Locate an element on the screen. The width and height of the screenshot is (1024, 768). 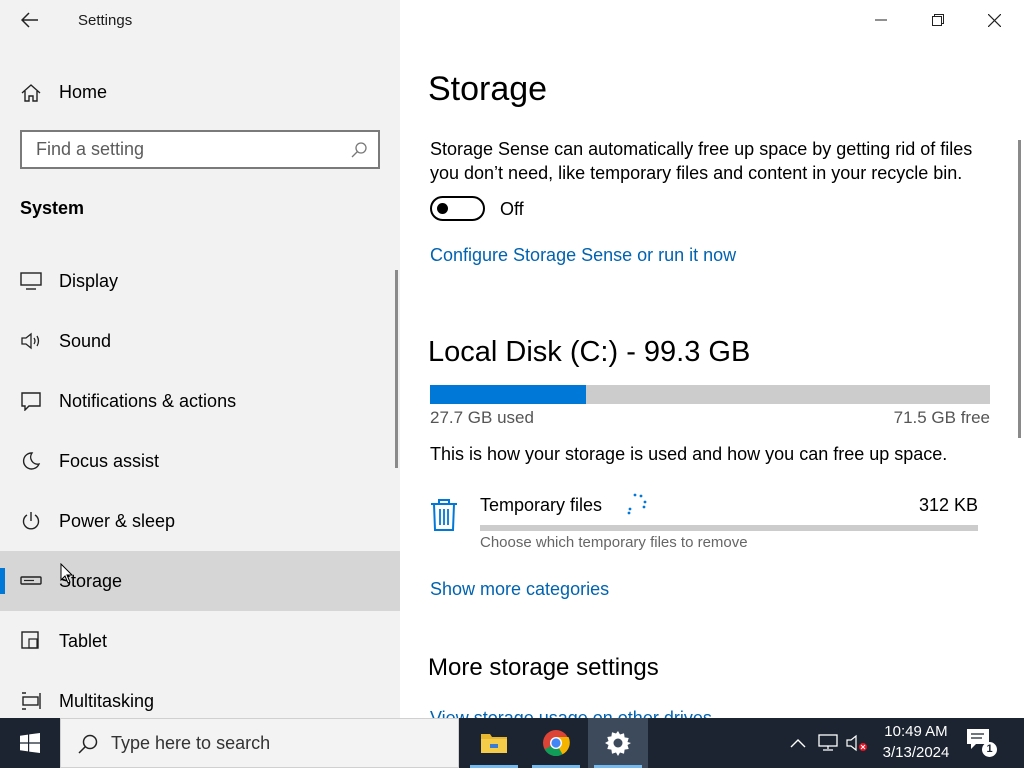
tablet-icon is located at coordinates (30, 640).